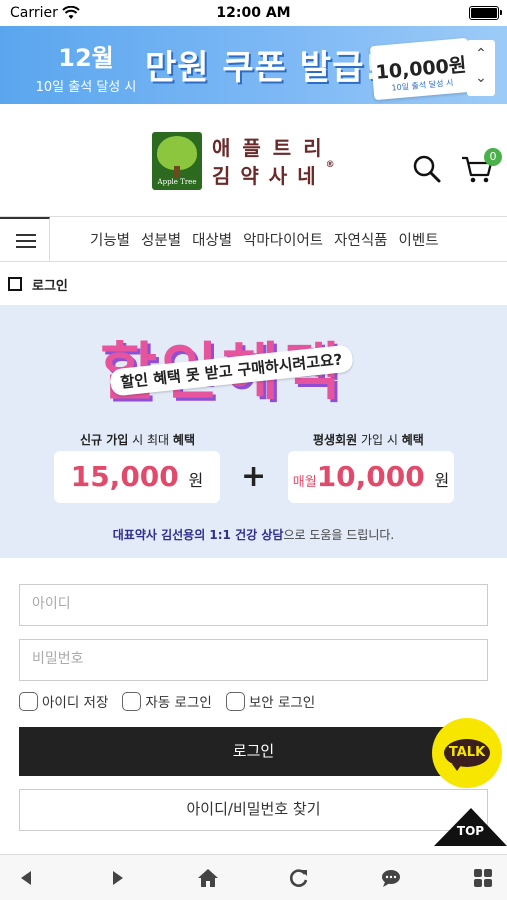 The image size is (507, 900). What do you see at coordinates (138, 440) in the screenshot?
I see `new-member-label: 신규 가입 시 최대 혜택` at bounding box center [138, 440].